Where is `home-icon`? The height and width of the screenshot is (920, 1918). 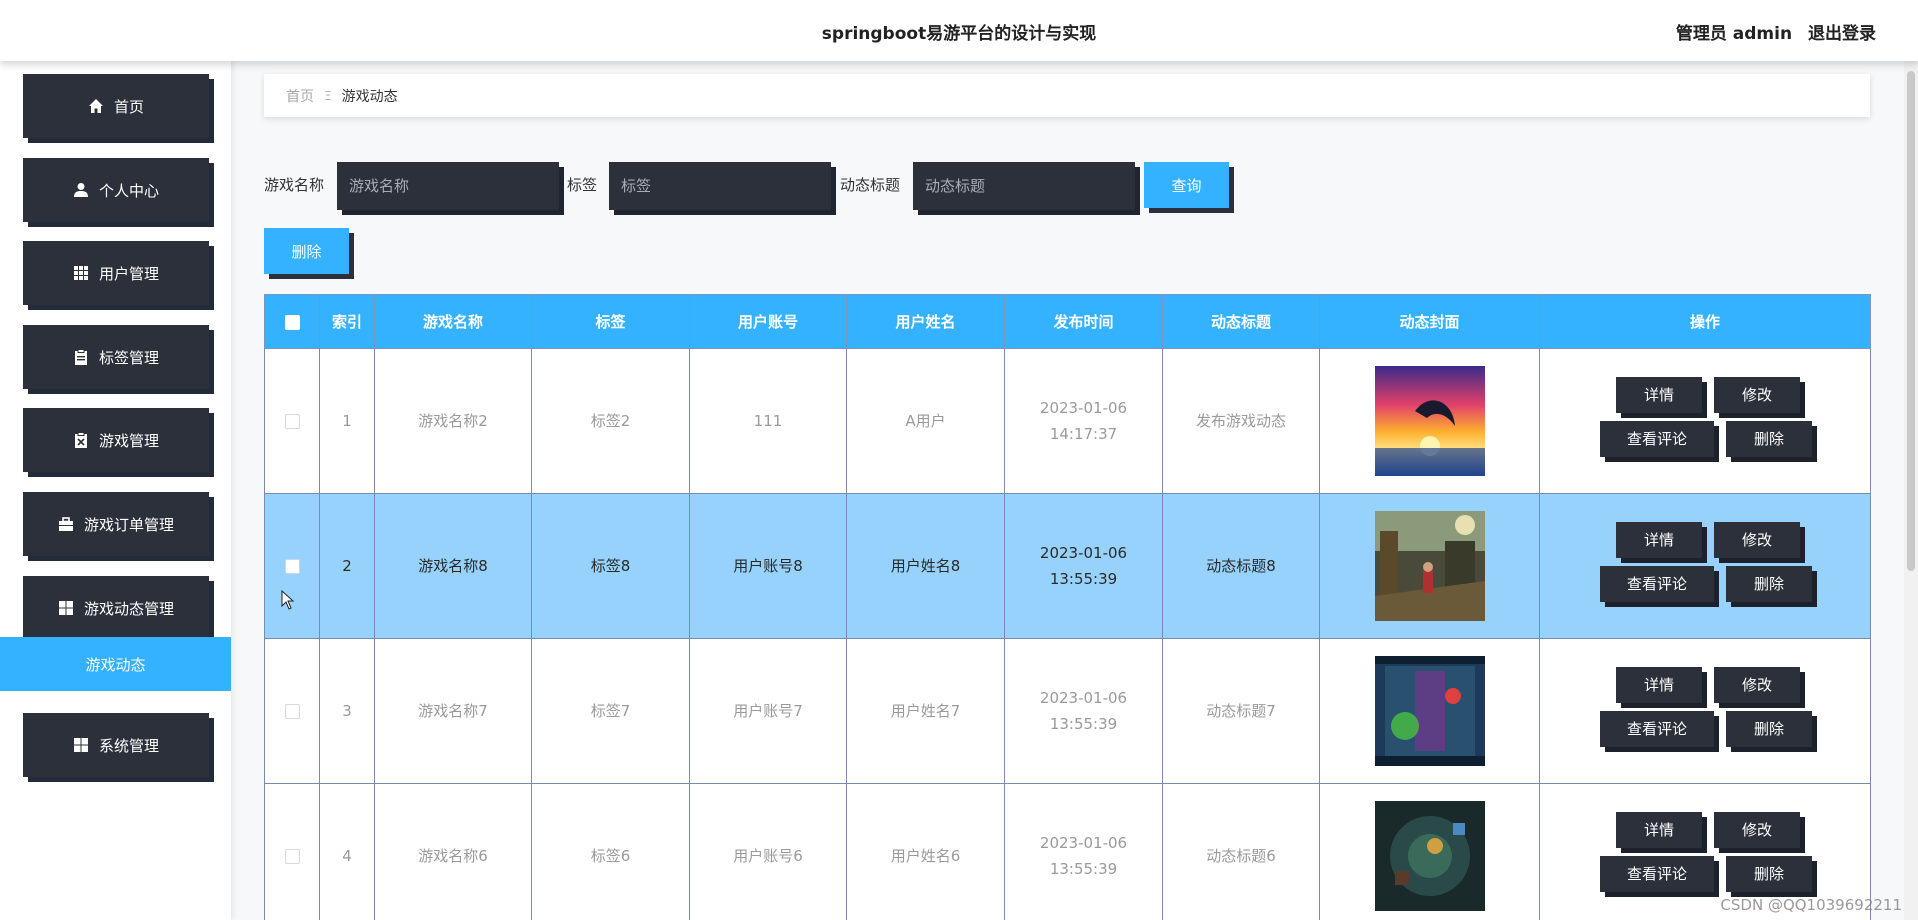
home-icon is located at coordinates (96, 106).